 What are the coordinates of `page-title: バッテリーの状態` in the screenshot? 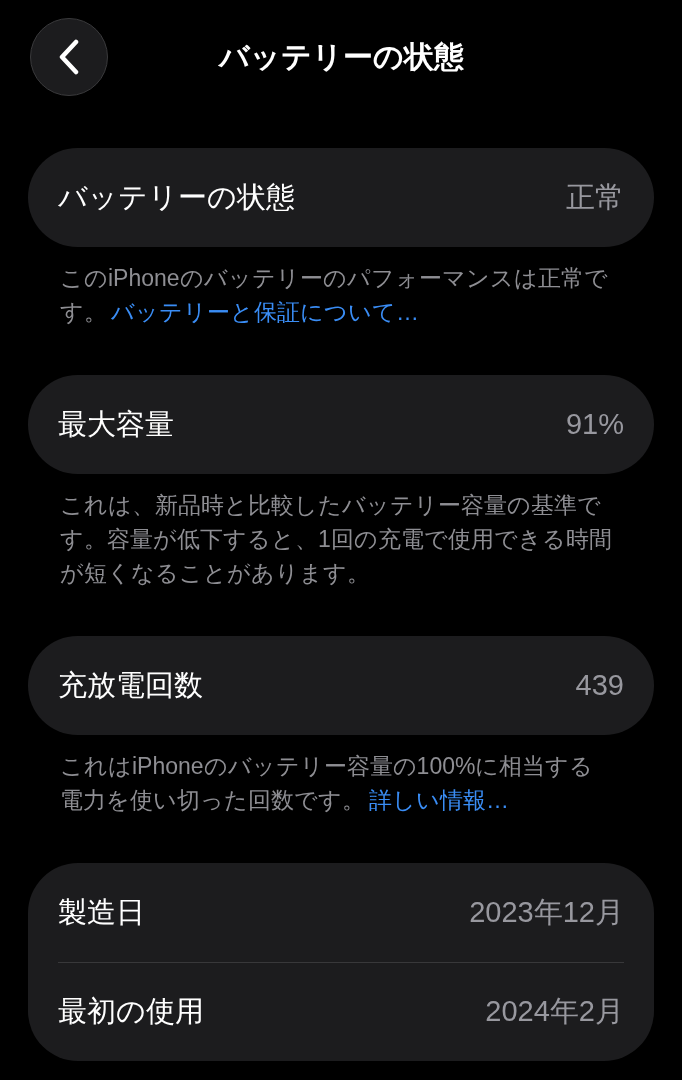 It's located at (341, 56).